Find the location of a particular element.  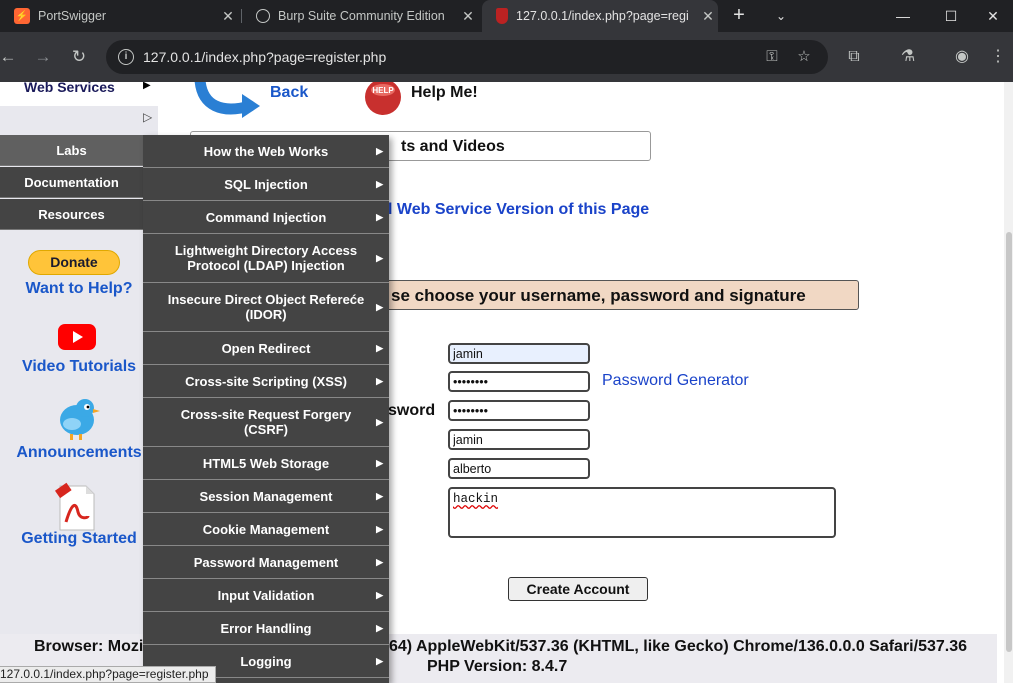

php-version: PHP Version: 8.4.7 is located at coordinates (497, 666).